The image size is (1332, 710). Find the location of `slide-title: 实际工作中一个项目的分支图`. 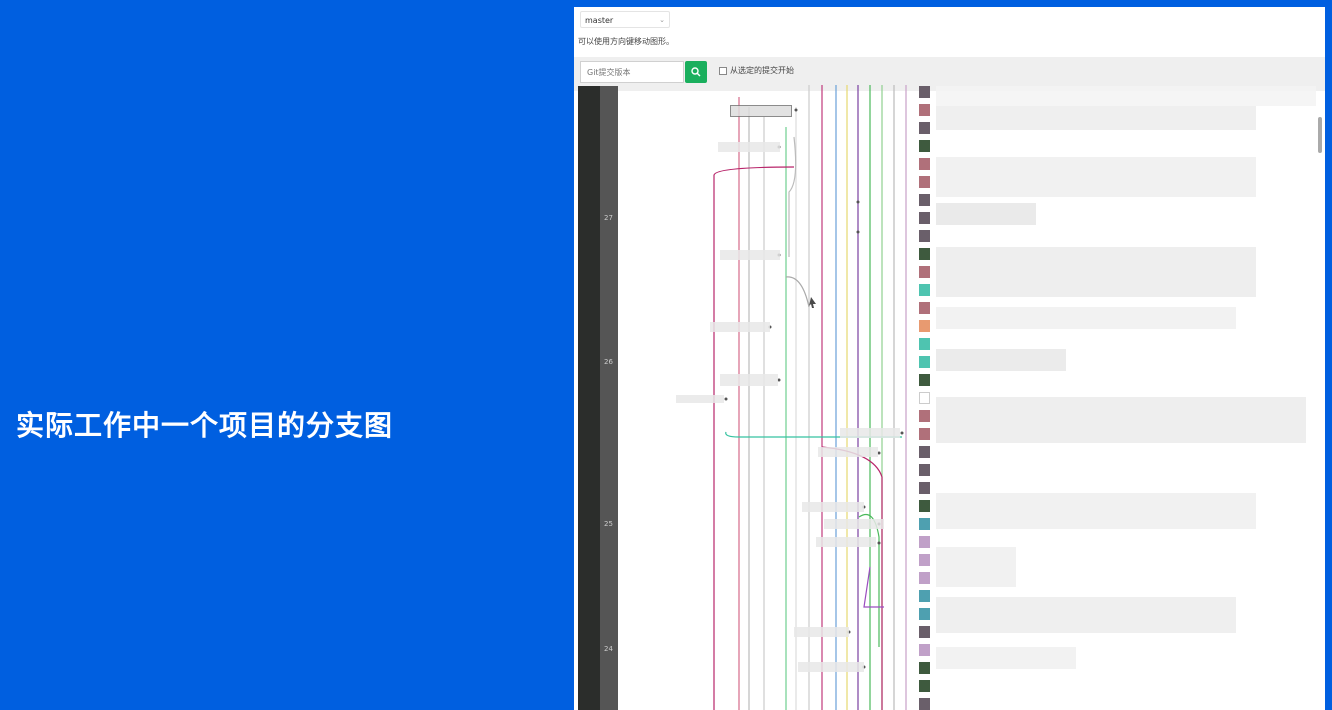

slide-title: 实际工作中一个项目的分支图 is located at coordinates (205, 425).